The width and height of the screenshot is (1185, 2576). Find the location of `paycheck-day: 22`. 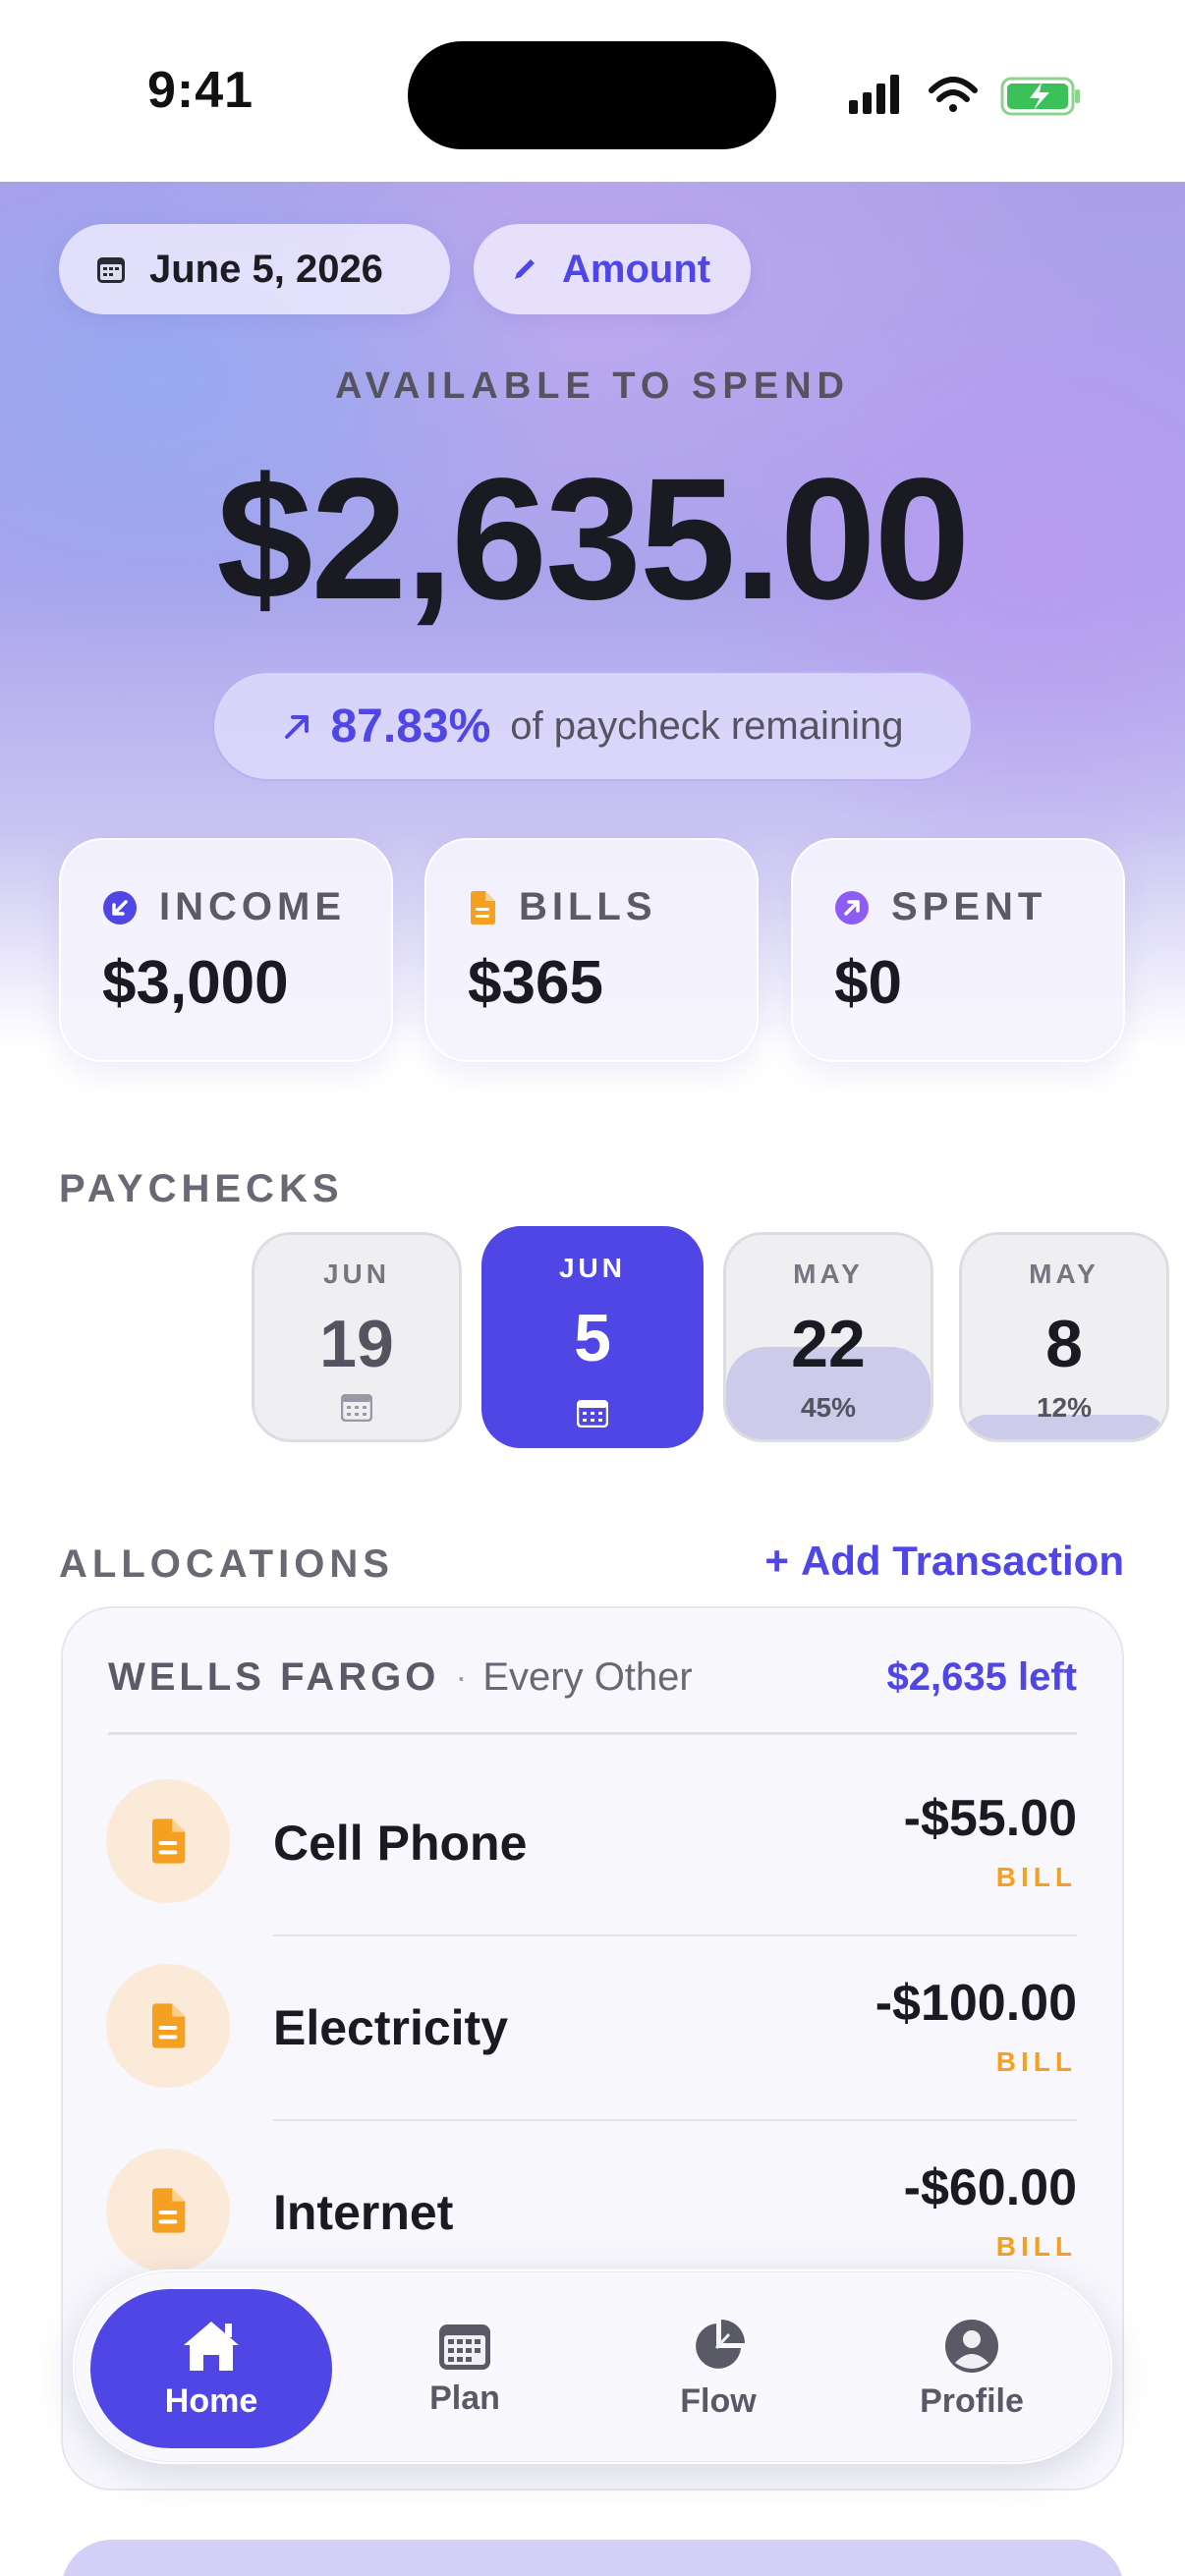

paycheck-day: 22 is located at coordinates (829, 1344).